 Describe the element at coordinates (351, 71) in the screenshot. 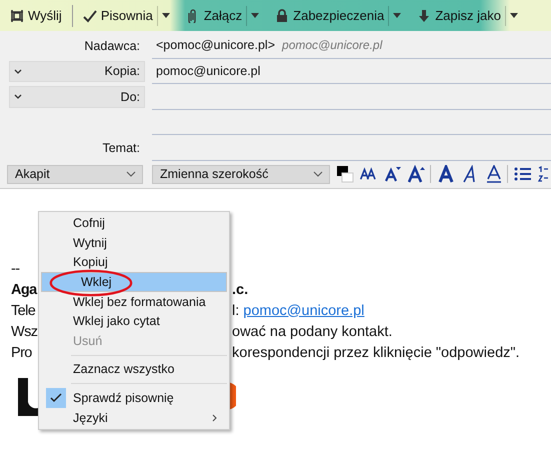

I see `input-field: pomoc@unicore.pl` at that location.